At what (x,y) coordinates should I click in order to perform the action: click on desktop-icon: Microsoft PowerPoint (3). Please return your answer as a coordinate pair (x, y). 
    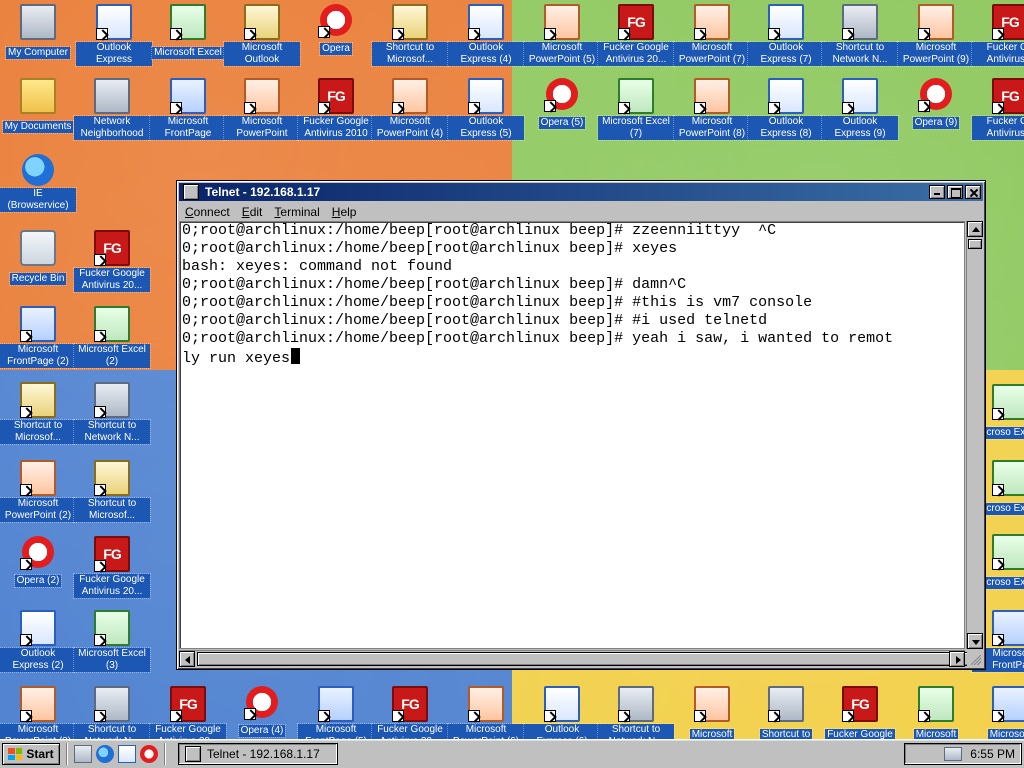
    Looking at the image, I should click on (38, 711).